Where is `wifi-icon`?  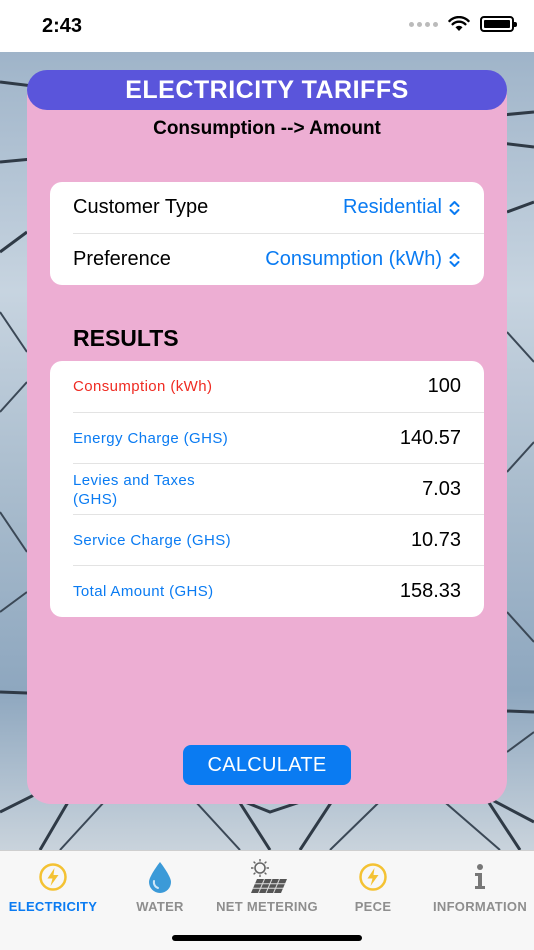
wifi-icon is located at coordinates (459, 23).